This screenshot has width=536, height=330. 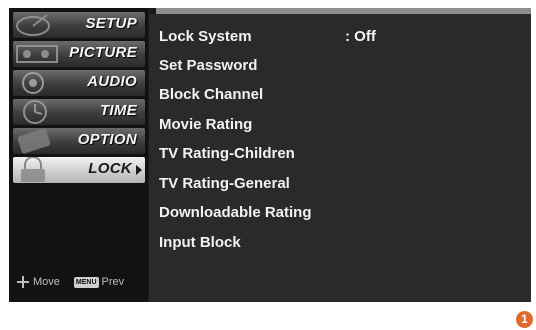 I want to click on tab-option: OPTION, so click(x=79, y=141).